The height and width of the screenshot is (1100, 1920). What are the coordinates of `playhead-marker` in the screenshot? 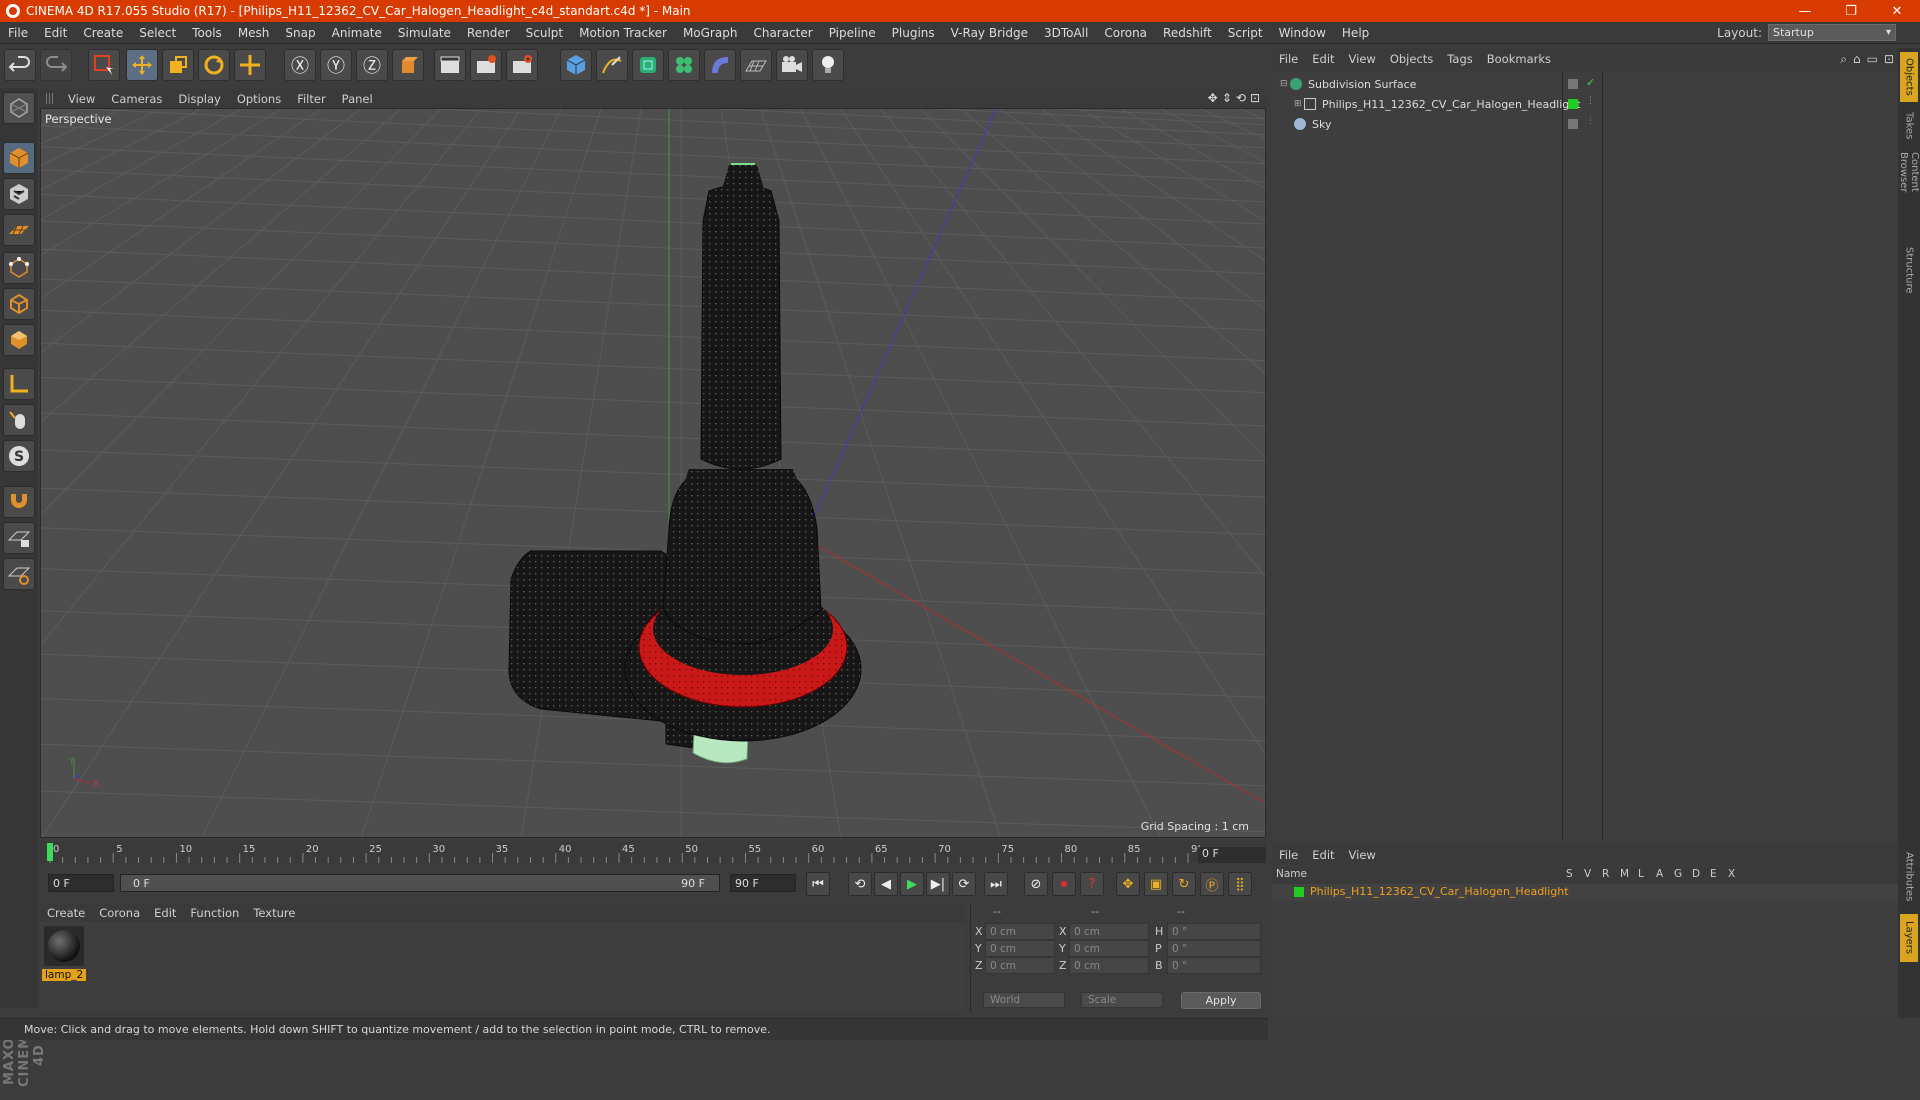 It's located at (50, 852).